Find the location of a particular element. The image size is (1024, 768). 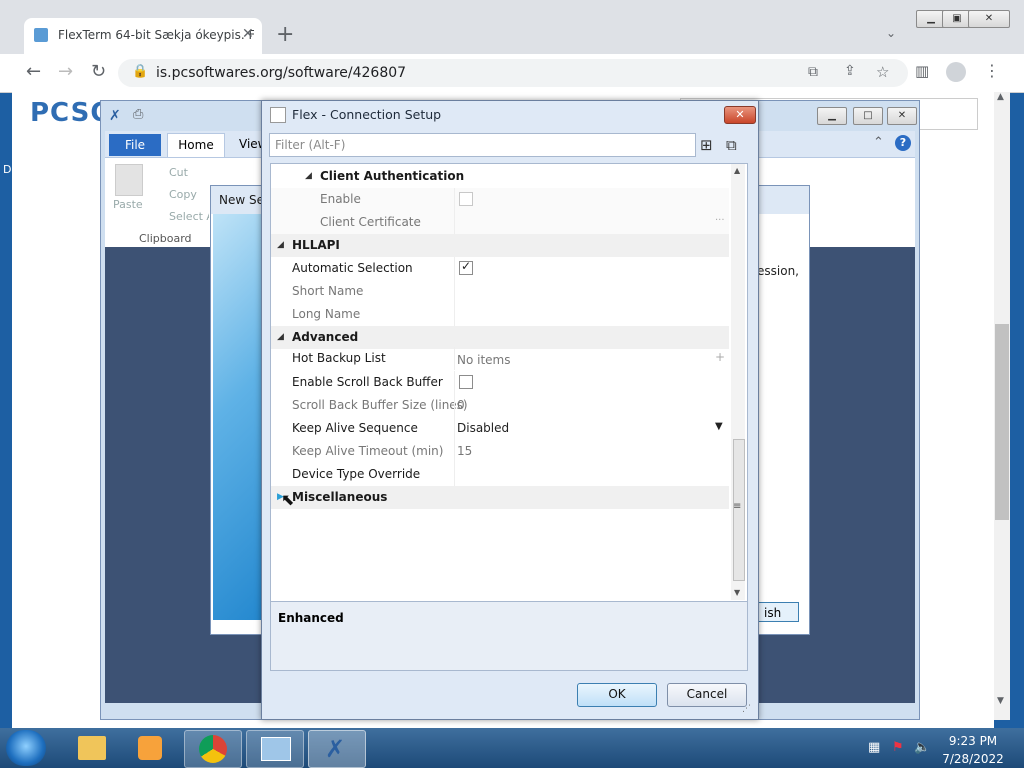

select-all-button: Select All is located at coordinates (189, 216).